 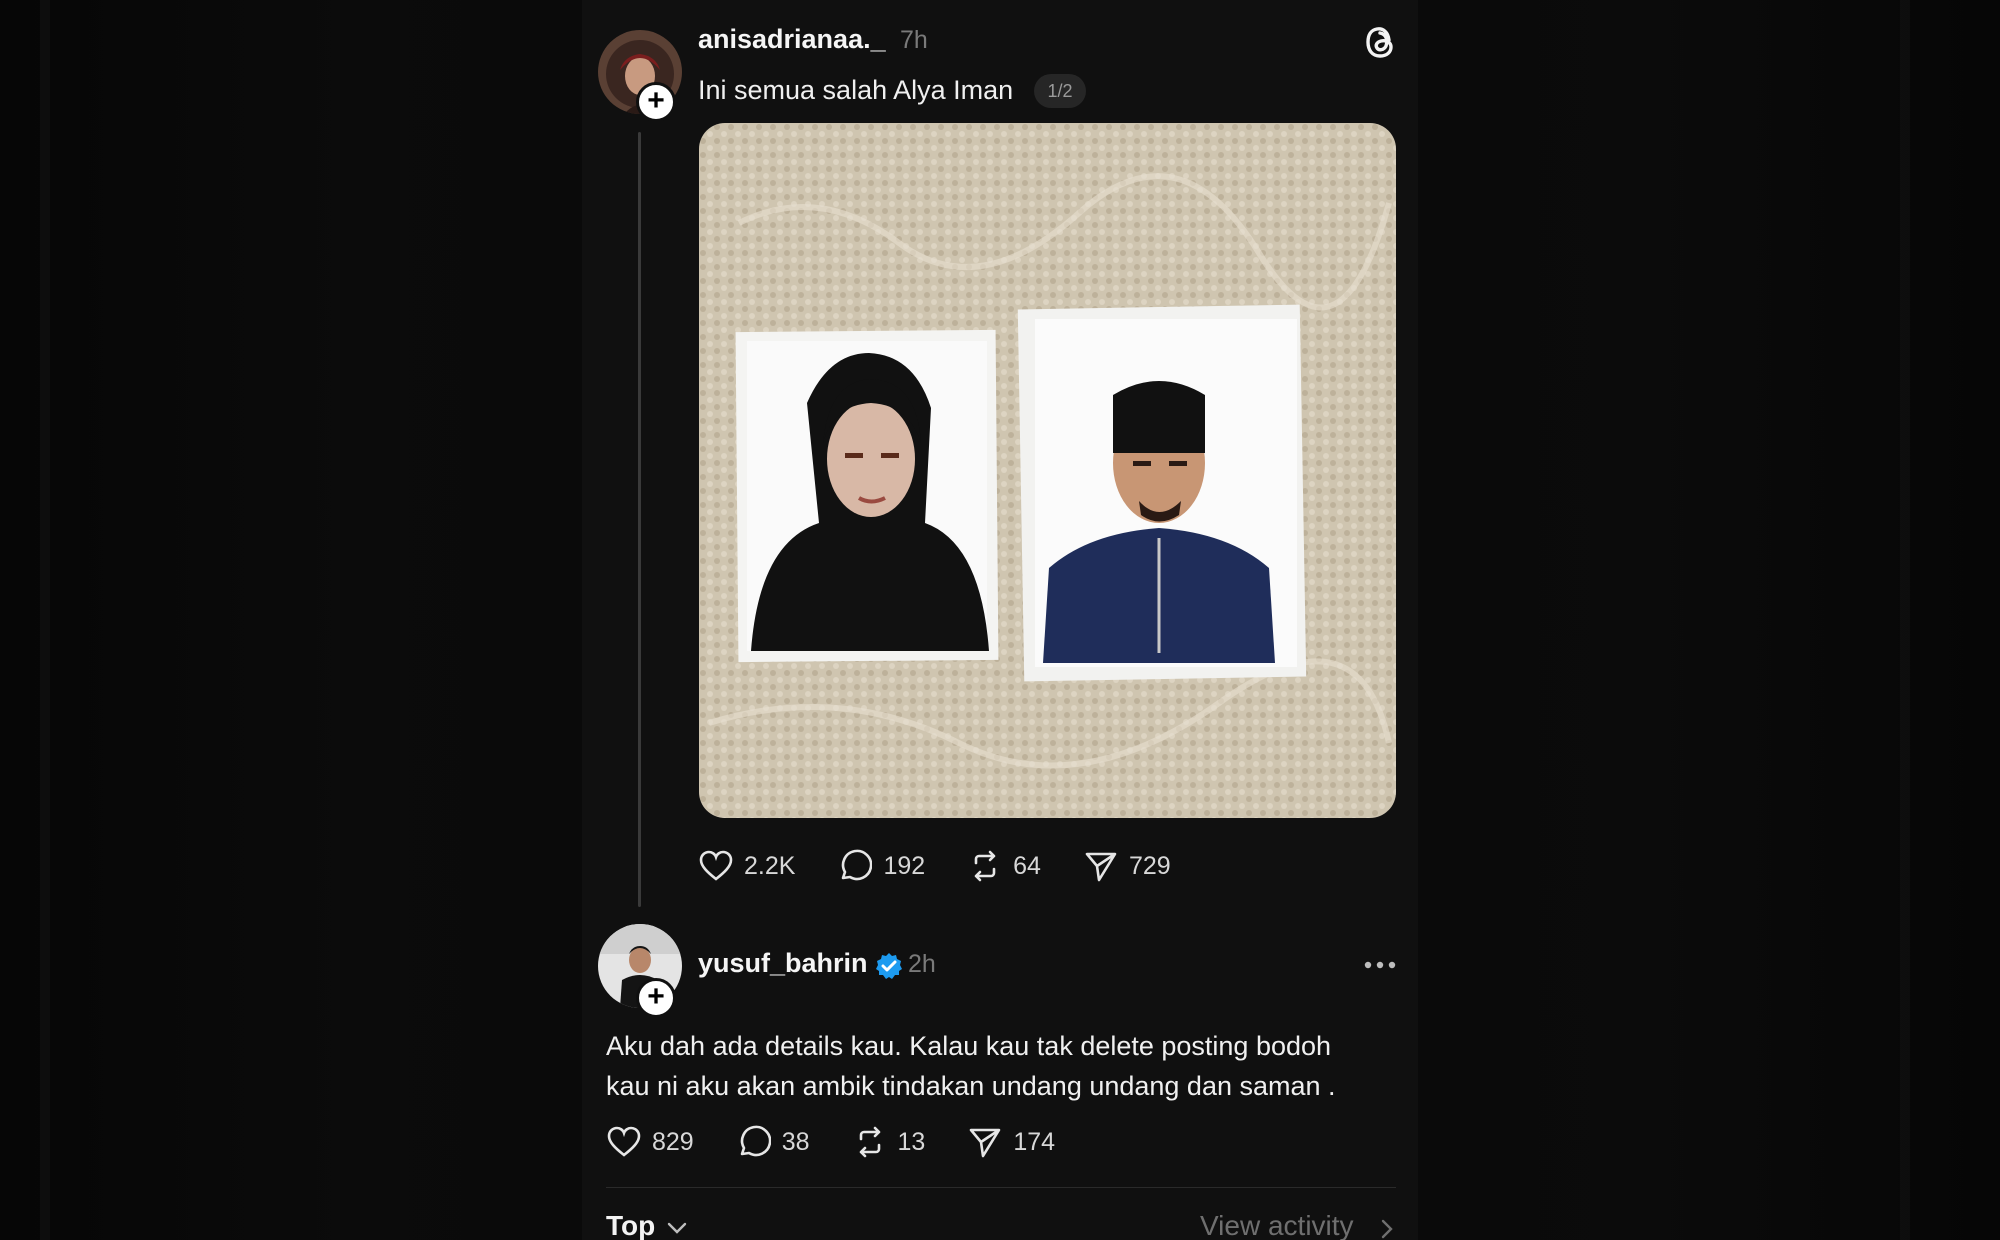 What do you see at coordinates (673, 1141) in the screenshot?
I see `reply-like-count: 829` at bounding box center [673, 1141].